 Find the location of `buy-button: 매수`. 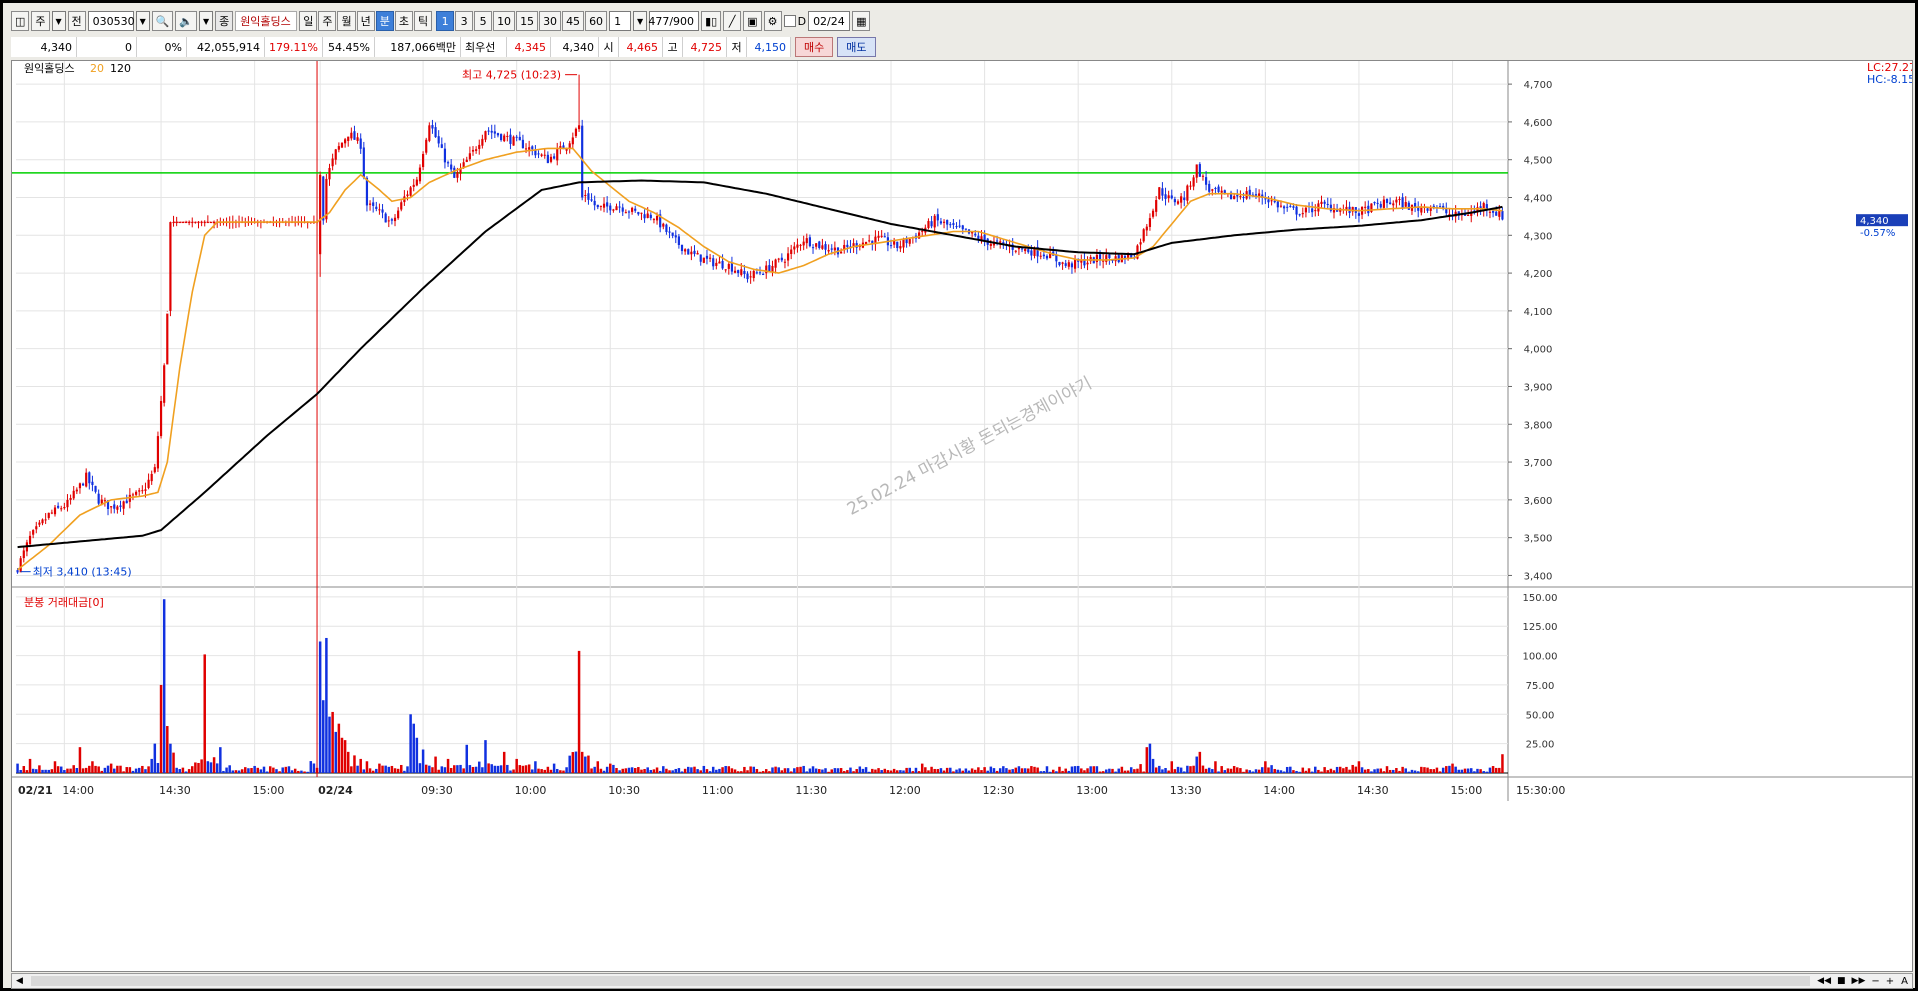

buy-button: 매수 is located at coordinates (814, 47).